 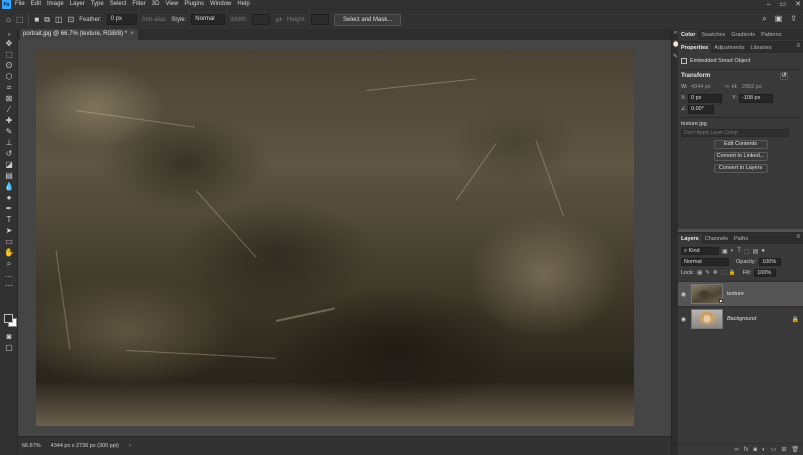 What do you see at coordinates (740, 293) in the screenshot?
I see `layer-row-texture: ◉ texture` at bounding box center [740, 293].